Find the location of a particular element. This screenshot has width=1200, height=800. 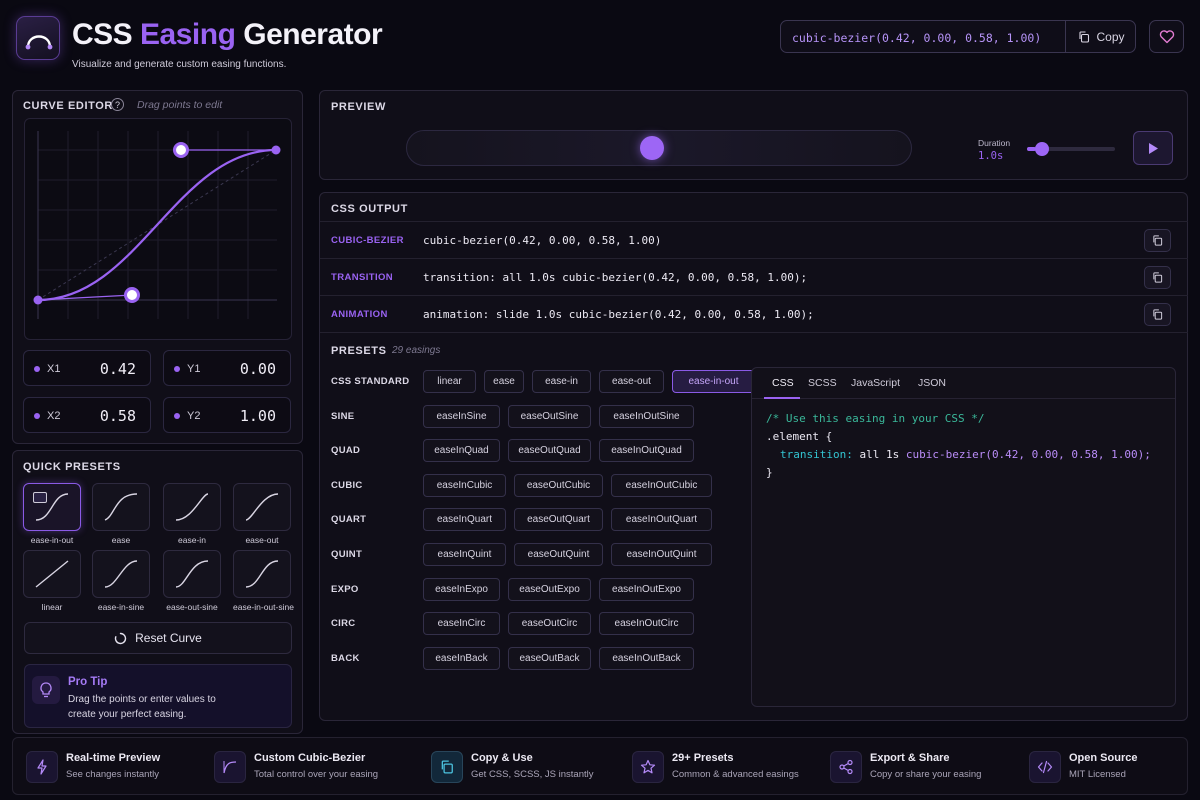

heart-icon is located at coordinates (1166, 37).